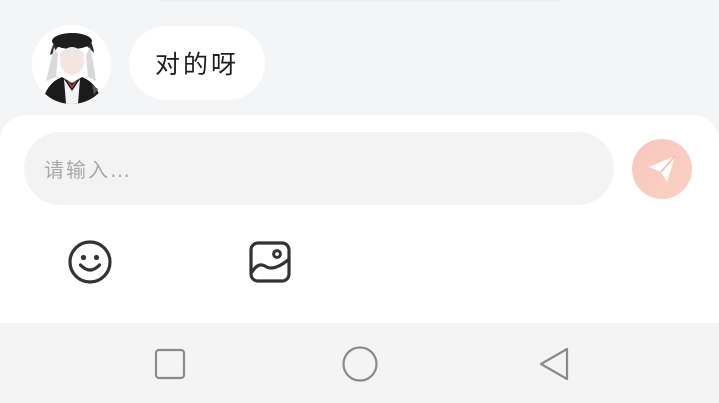  I want to click on nav-recent-button, so click(170, 364).